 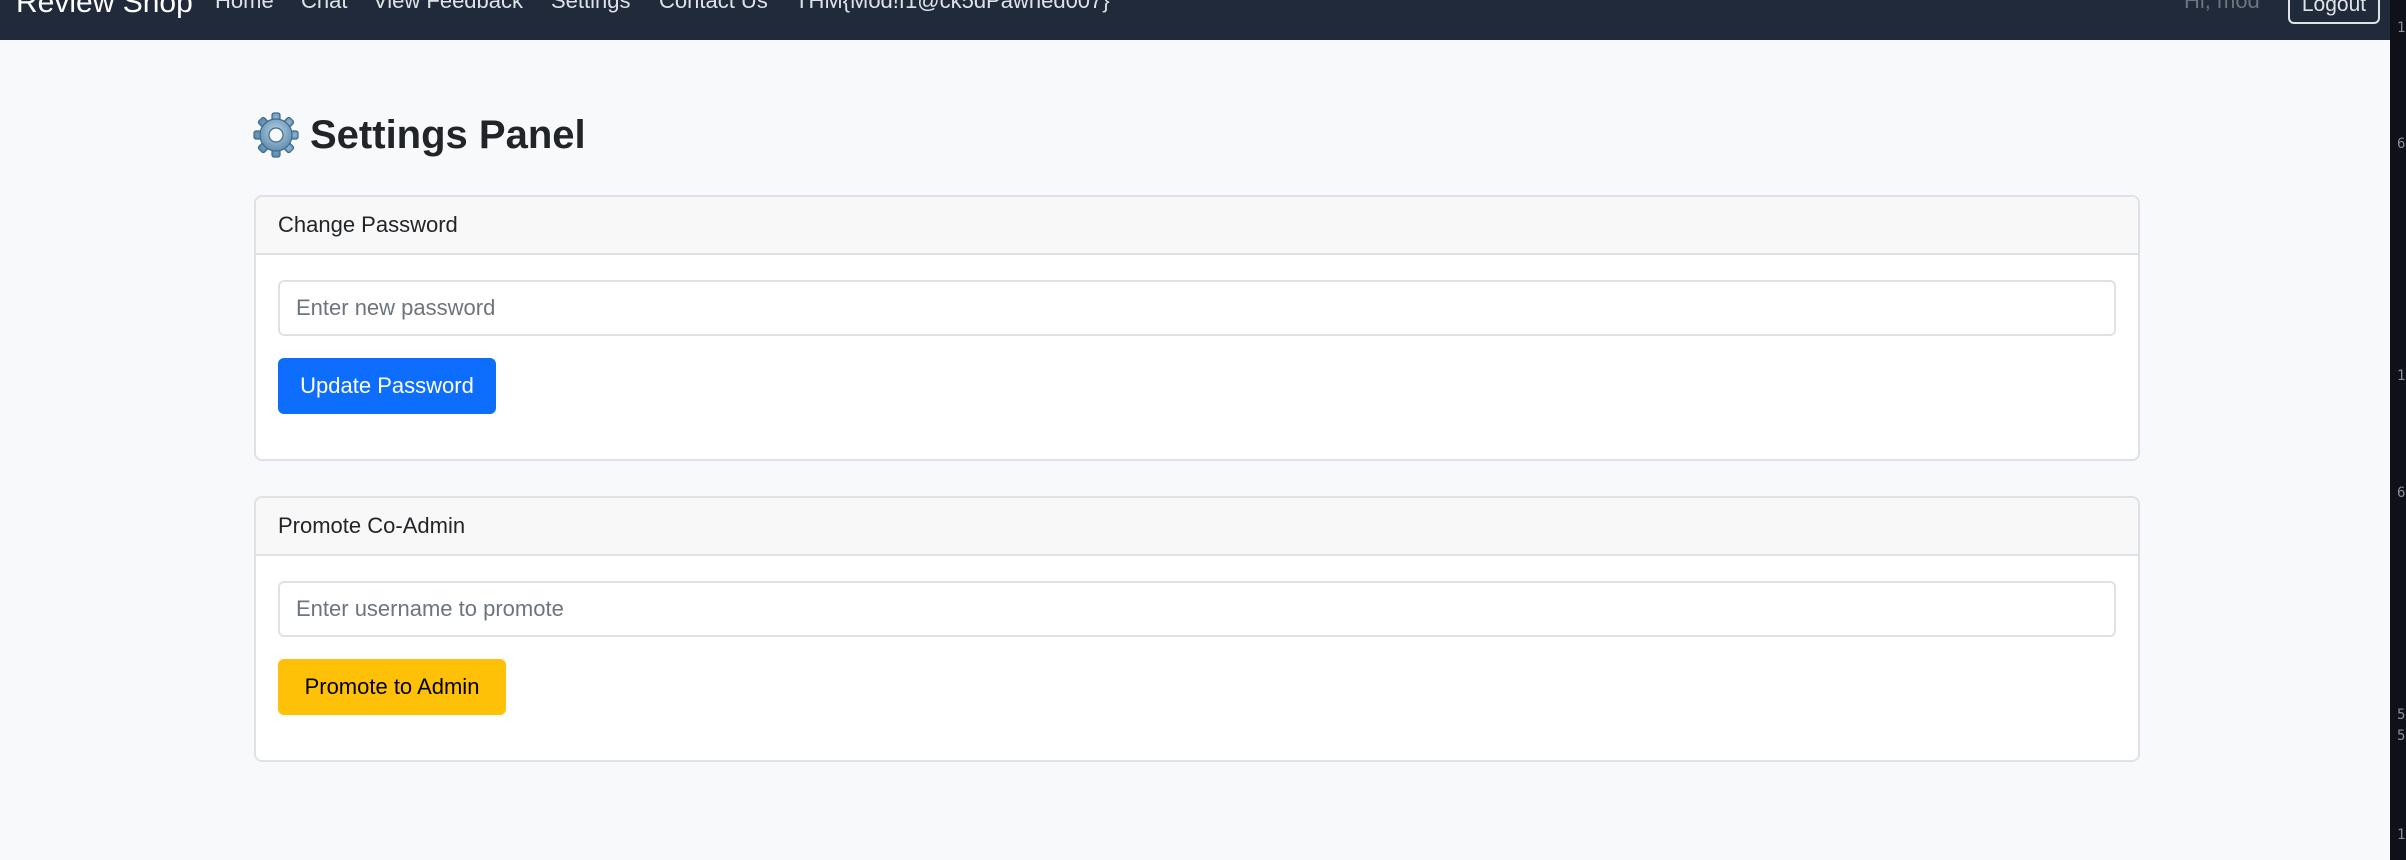 What do you see at coordinates (448, 135) in the screenshot?
I see `page-title: Settings Panel` at bounding box center [448, 135].